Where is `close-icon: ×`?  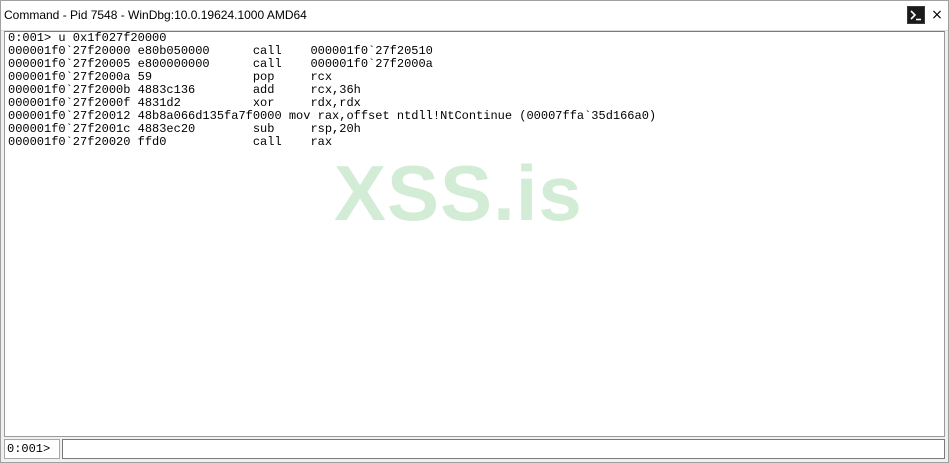 close-icon: × is located at coordinates (937, 15).